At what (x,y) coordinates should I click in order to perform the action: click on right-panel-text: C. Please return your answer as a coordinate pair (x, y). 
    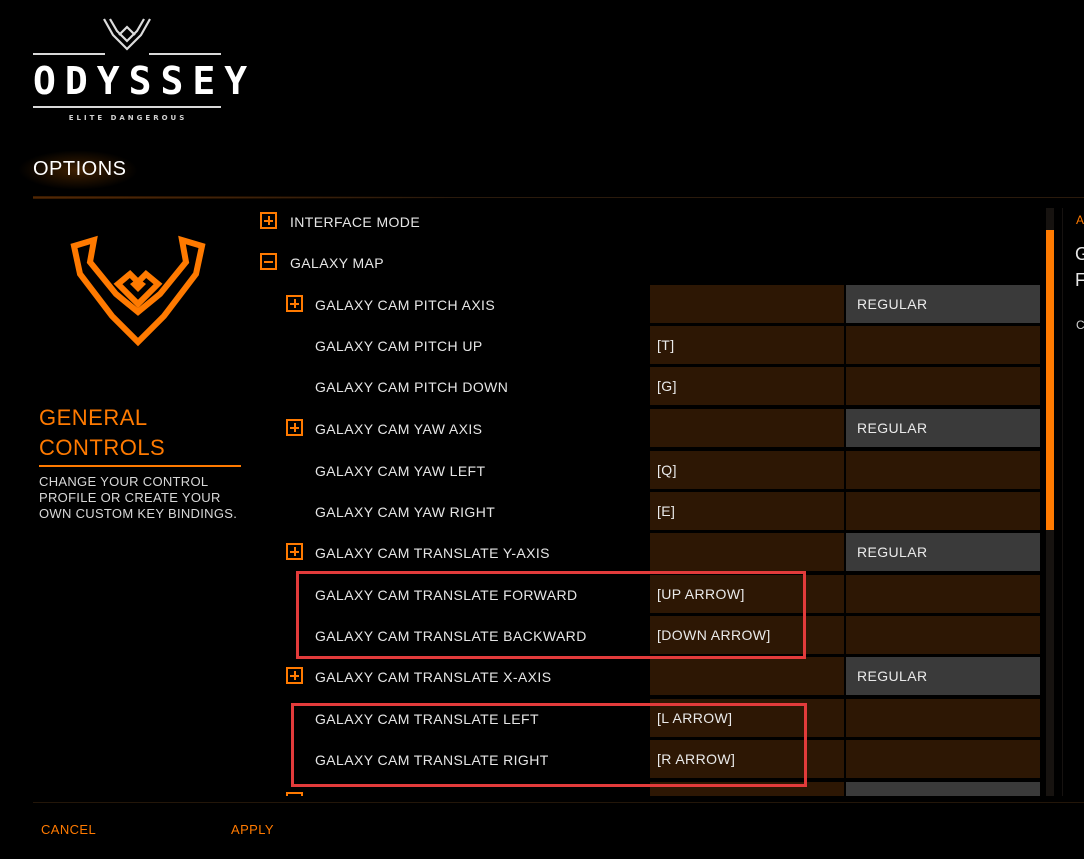
    Looking at the image, I should click on (1080, 325).